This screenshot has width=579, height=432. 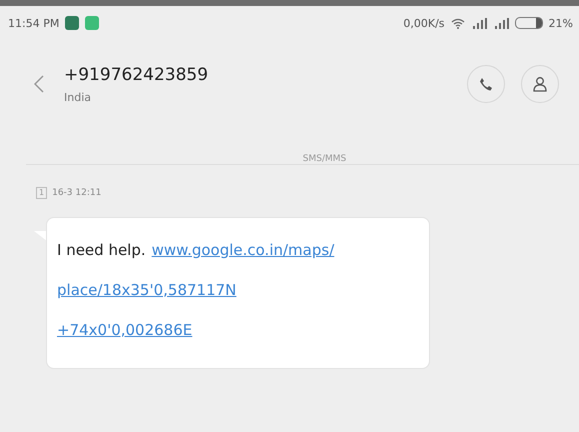 What do you see at coordinates (424, 23) in the screenshot?
I see `network-speed: 0,00K/s` at bounding box center [424, 23].